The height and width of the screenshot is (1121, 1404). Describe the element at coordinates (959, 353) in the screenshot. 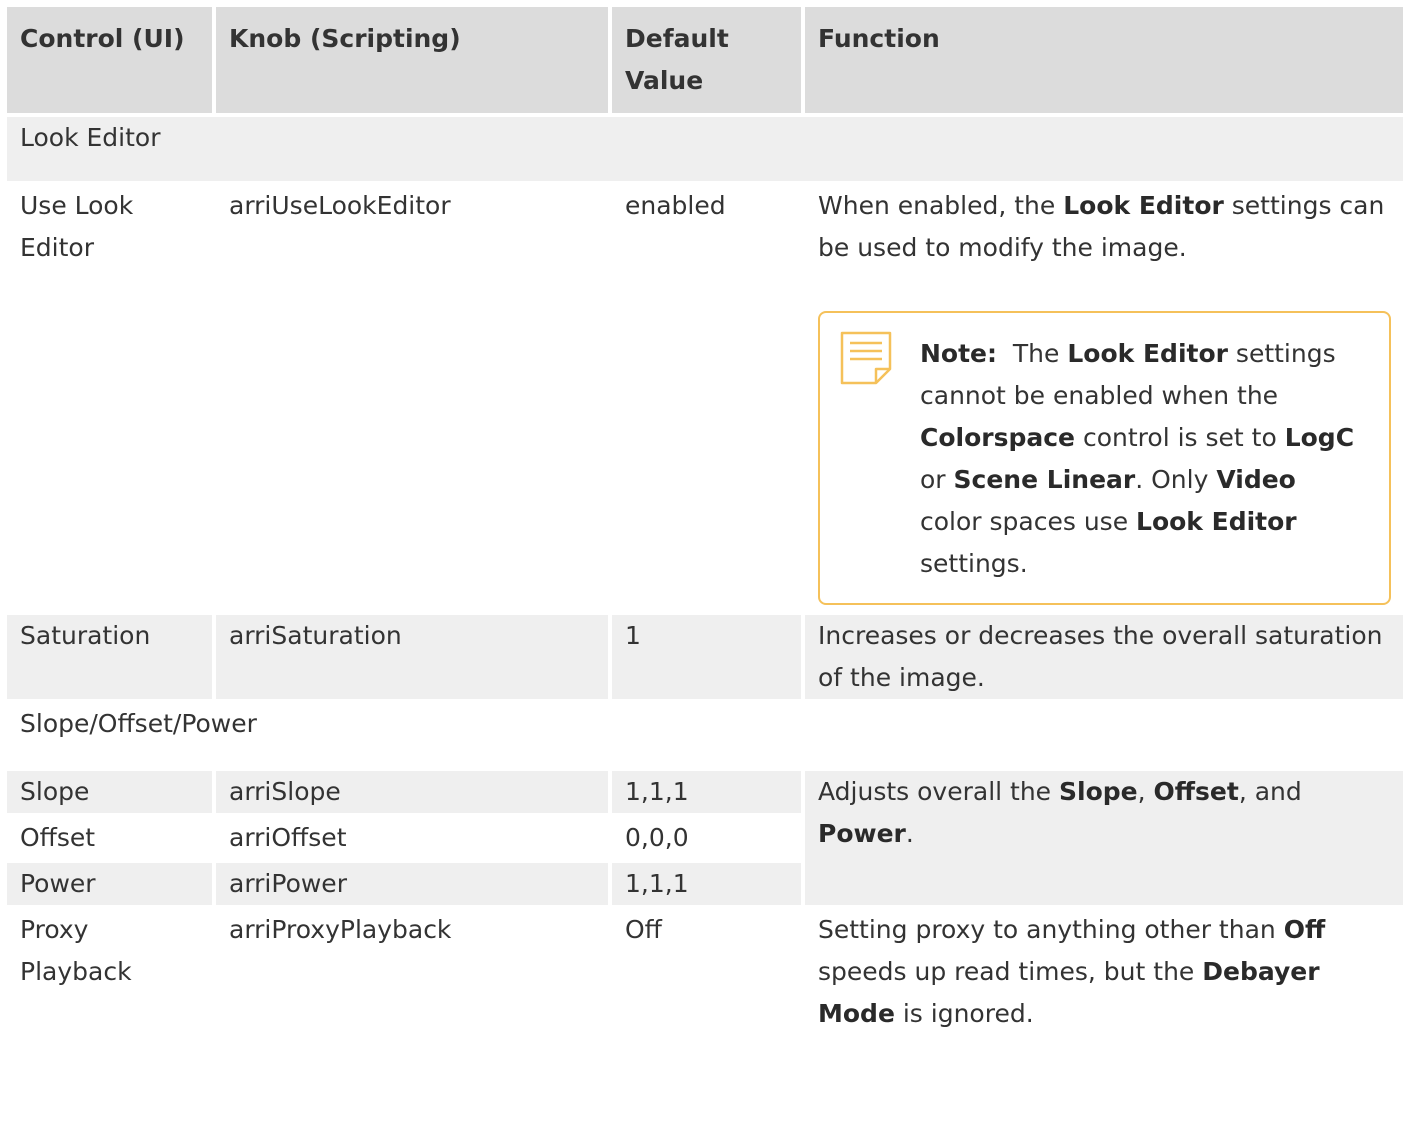

I see `note-label: Note:` at that location.